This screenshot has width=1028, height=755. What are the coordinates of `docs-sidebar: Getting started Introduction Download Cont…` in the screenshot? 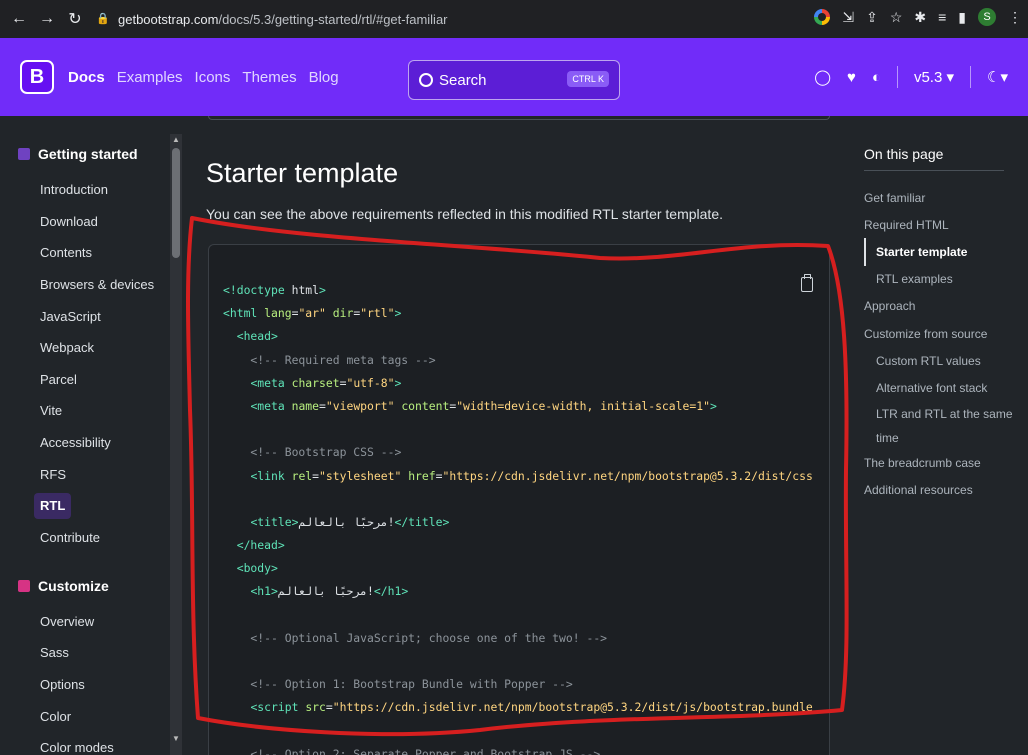 It's located at (91, 435).